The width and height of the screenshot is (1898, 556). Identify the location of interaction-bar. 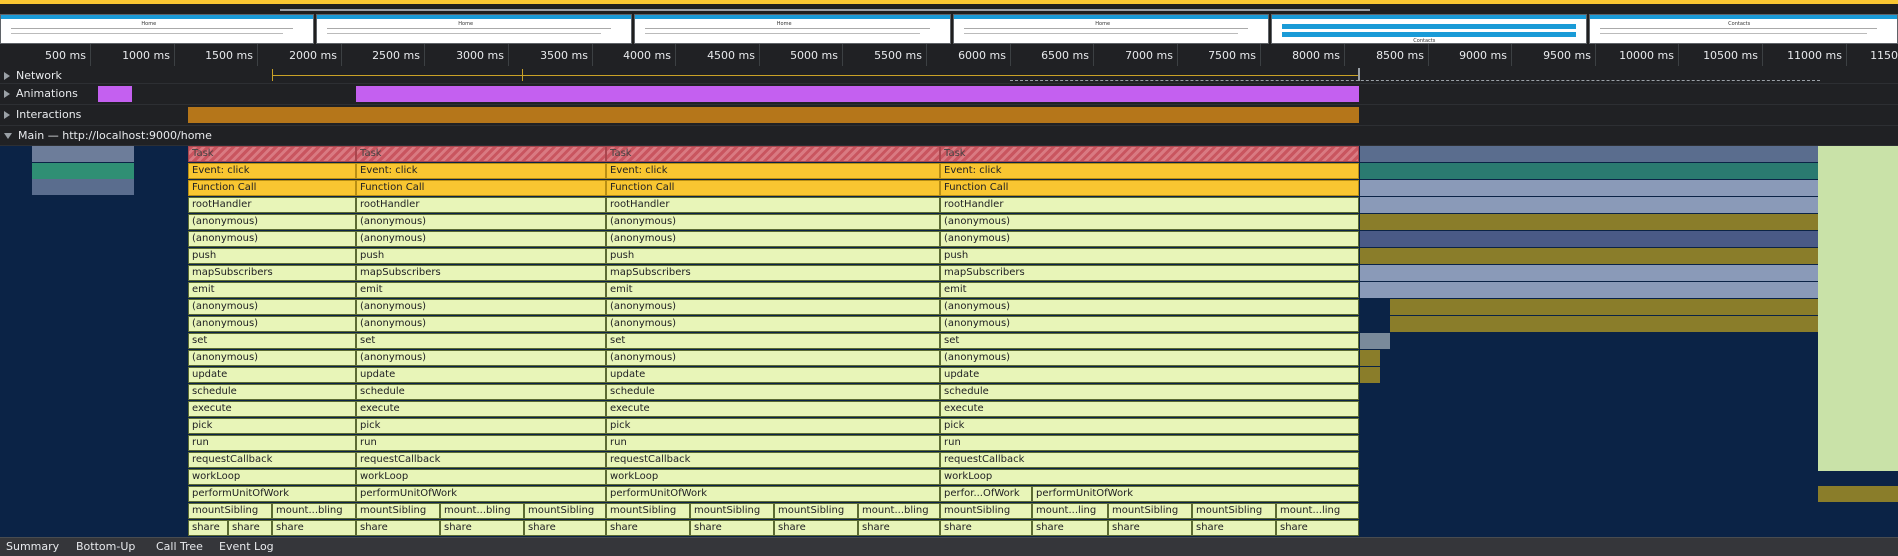
(773, 115).